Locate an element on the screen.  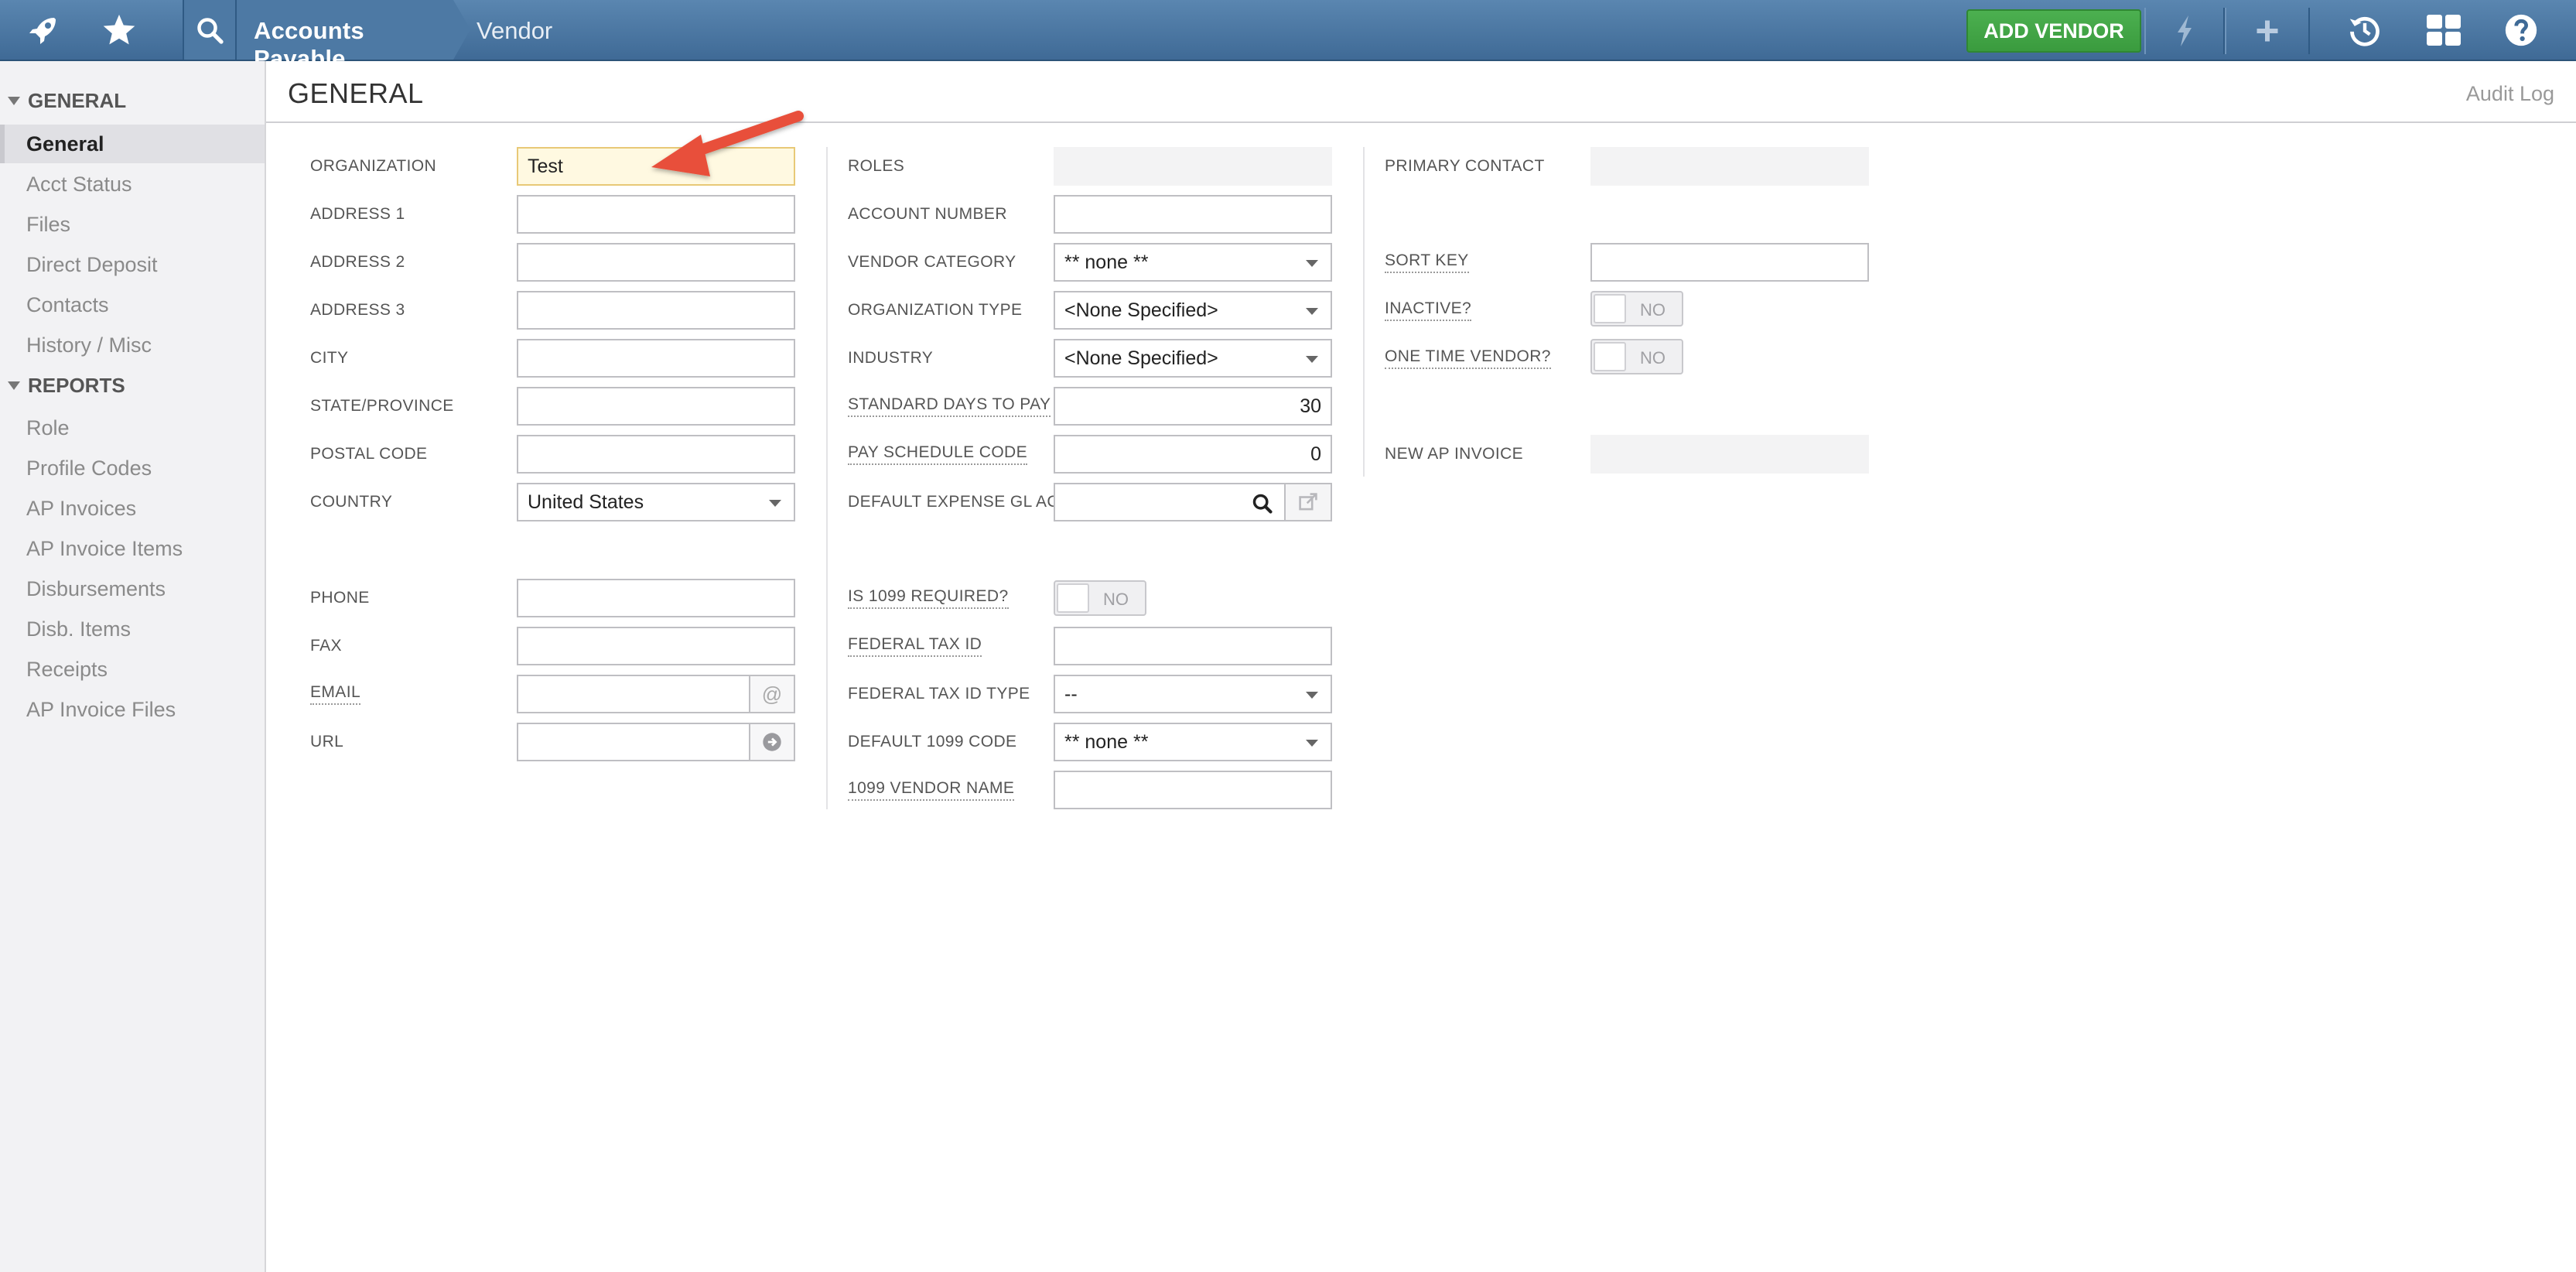
federal-tax-id-label-text: FEDERAL TAX ID is located at coordinates (915, 646).